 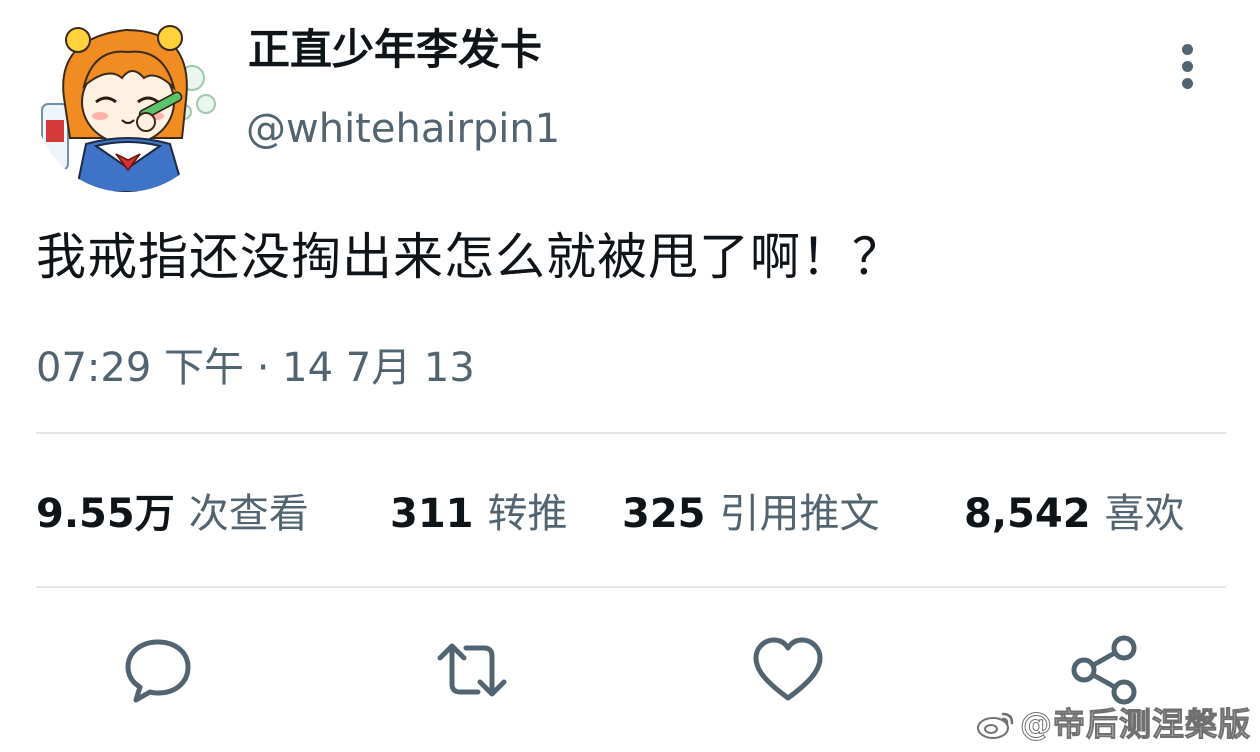 I want to click on views-label: 次查看, so click(x=248, y=514).